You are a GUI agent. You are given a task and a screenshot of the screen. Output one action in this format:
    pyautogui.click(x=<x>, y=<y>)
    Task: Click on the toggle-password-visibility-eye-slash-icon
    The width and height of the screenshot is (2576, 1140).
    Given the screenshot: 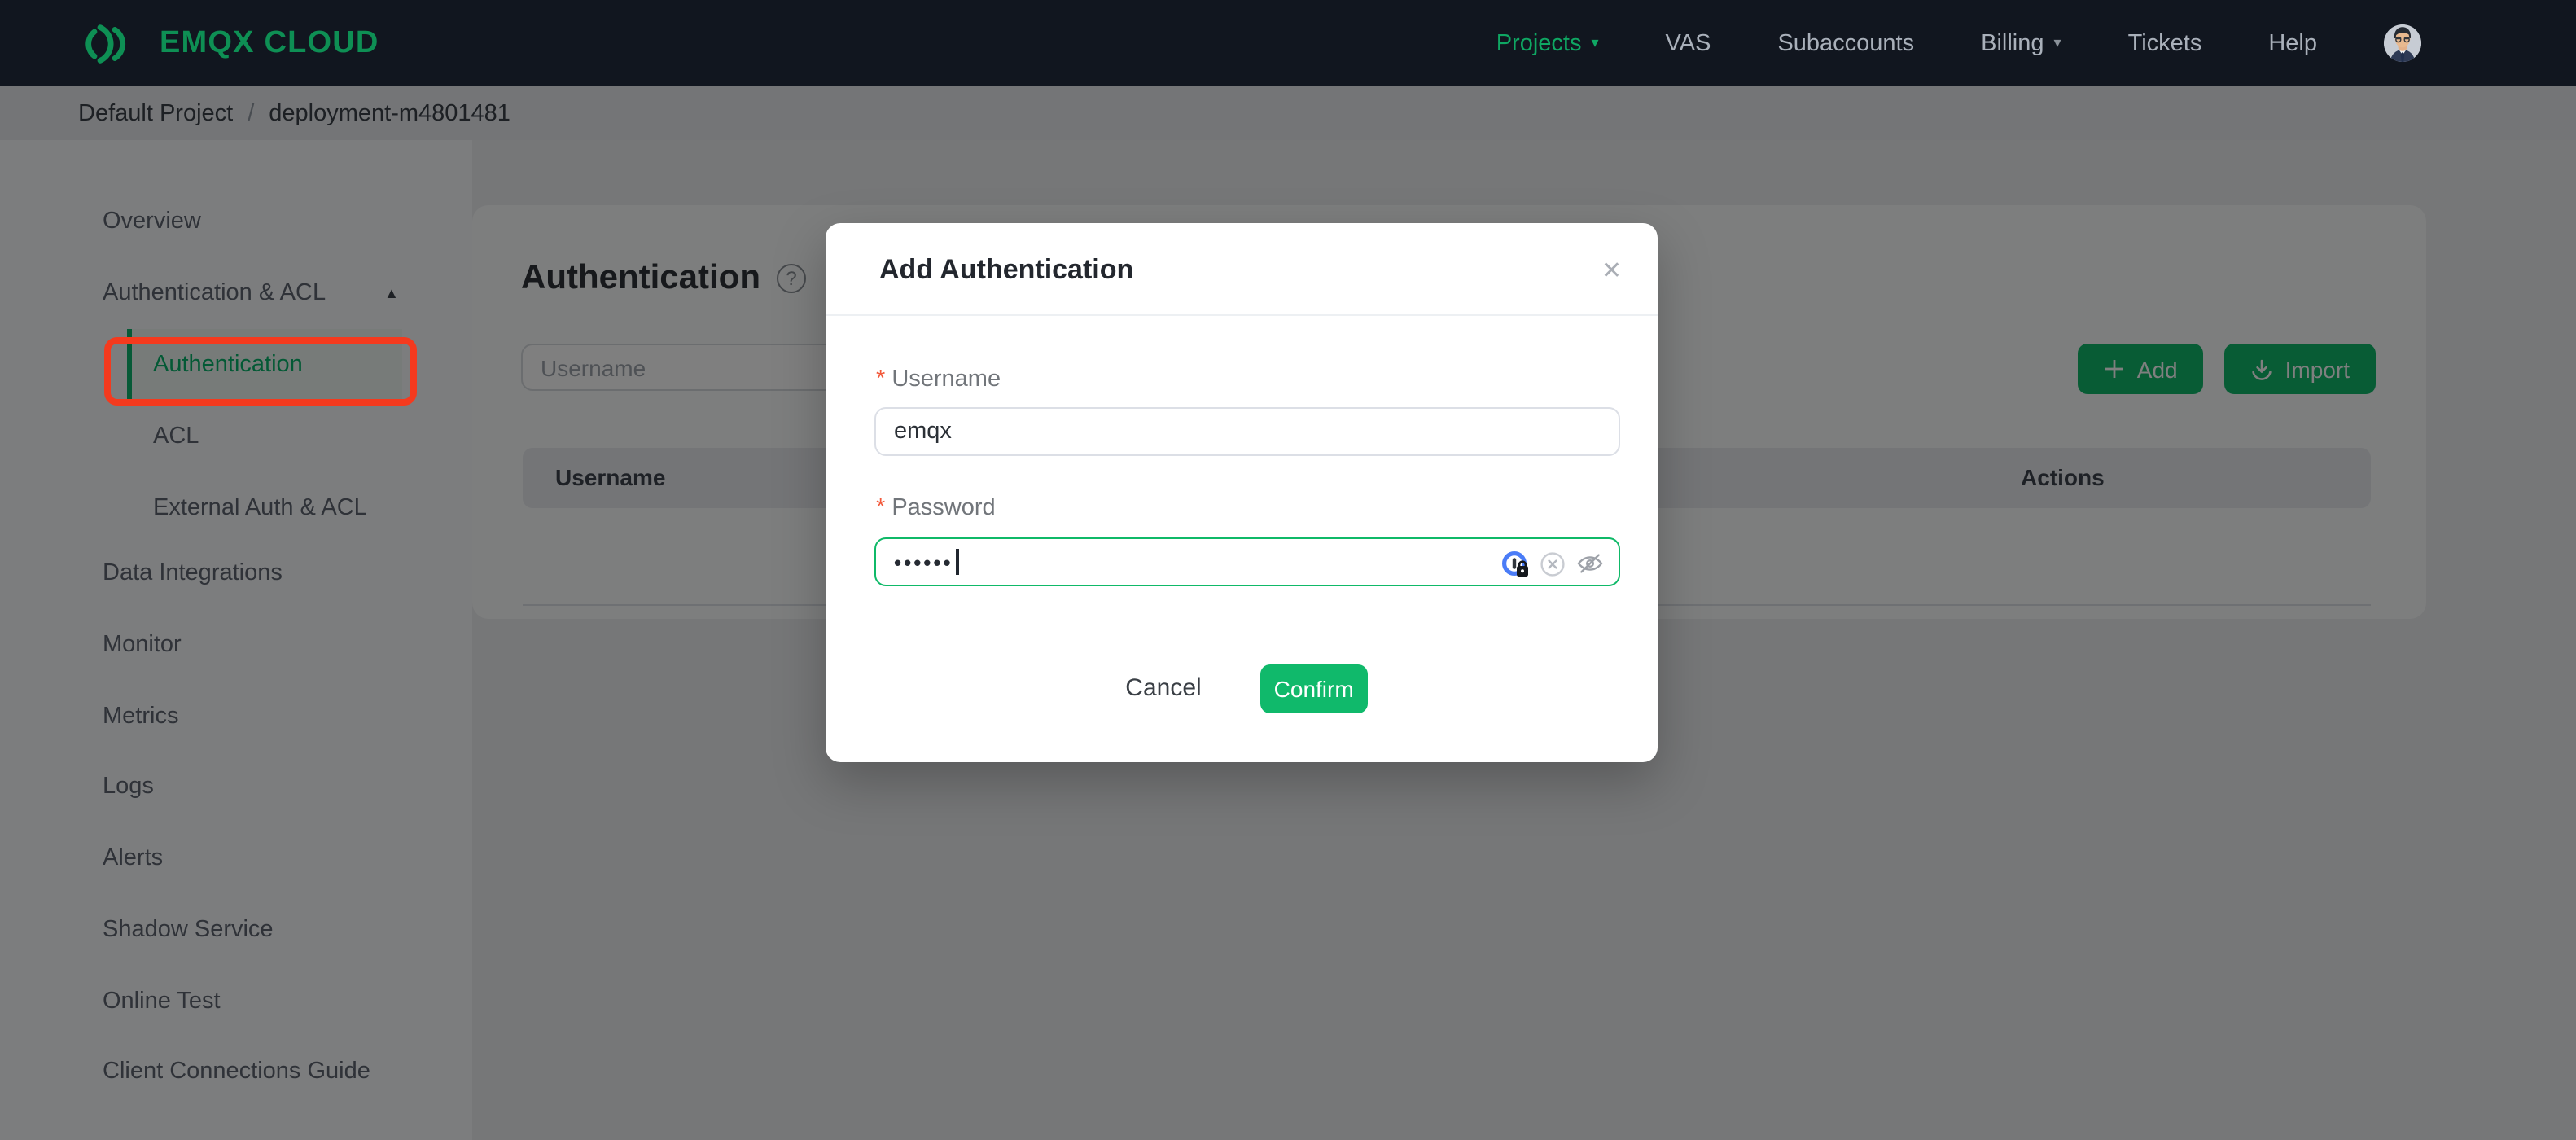 What is the action you would take?
    pyautogui.click(x=1590, y=563)
    